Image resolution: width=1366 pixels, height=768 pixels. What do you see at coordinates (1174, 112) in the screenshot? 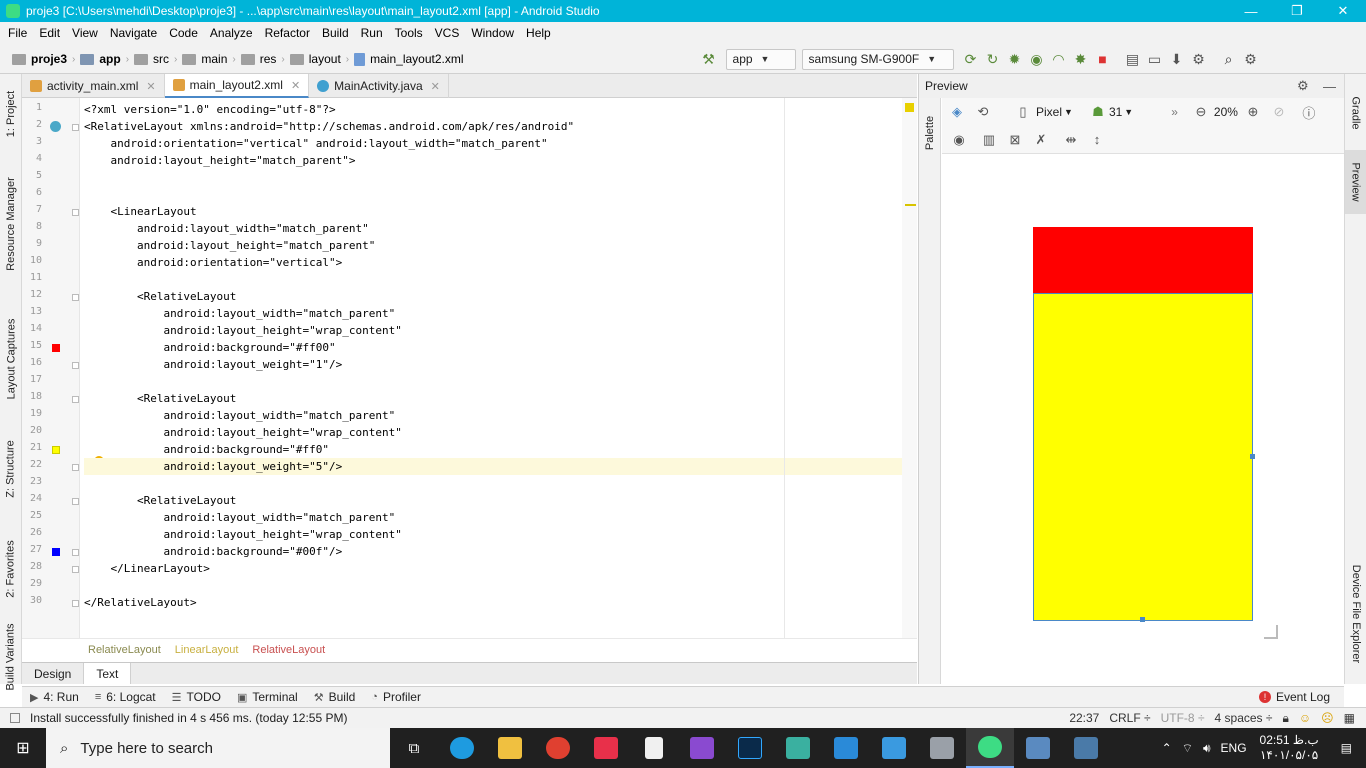
I see `overflow-icon: »` at bounding box center [1174, 112].